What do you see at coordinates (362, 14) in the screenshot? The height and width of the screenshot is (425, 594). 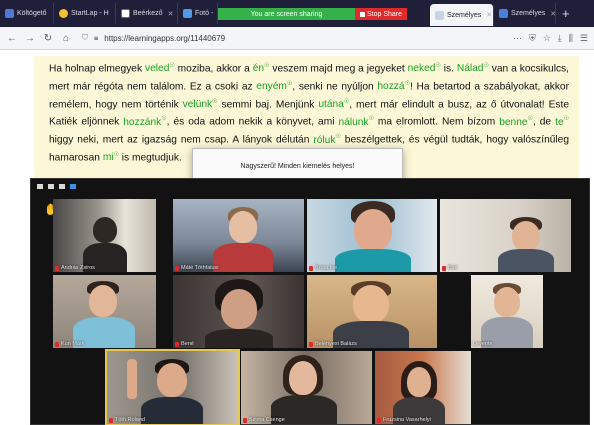 I see `stop-icon` at bounding box center [362, 14].